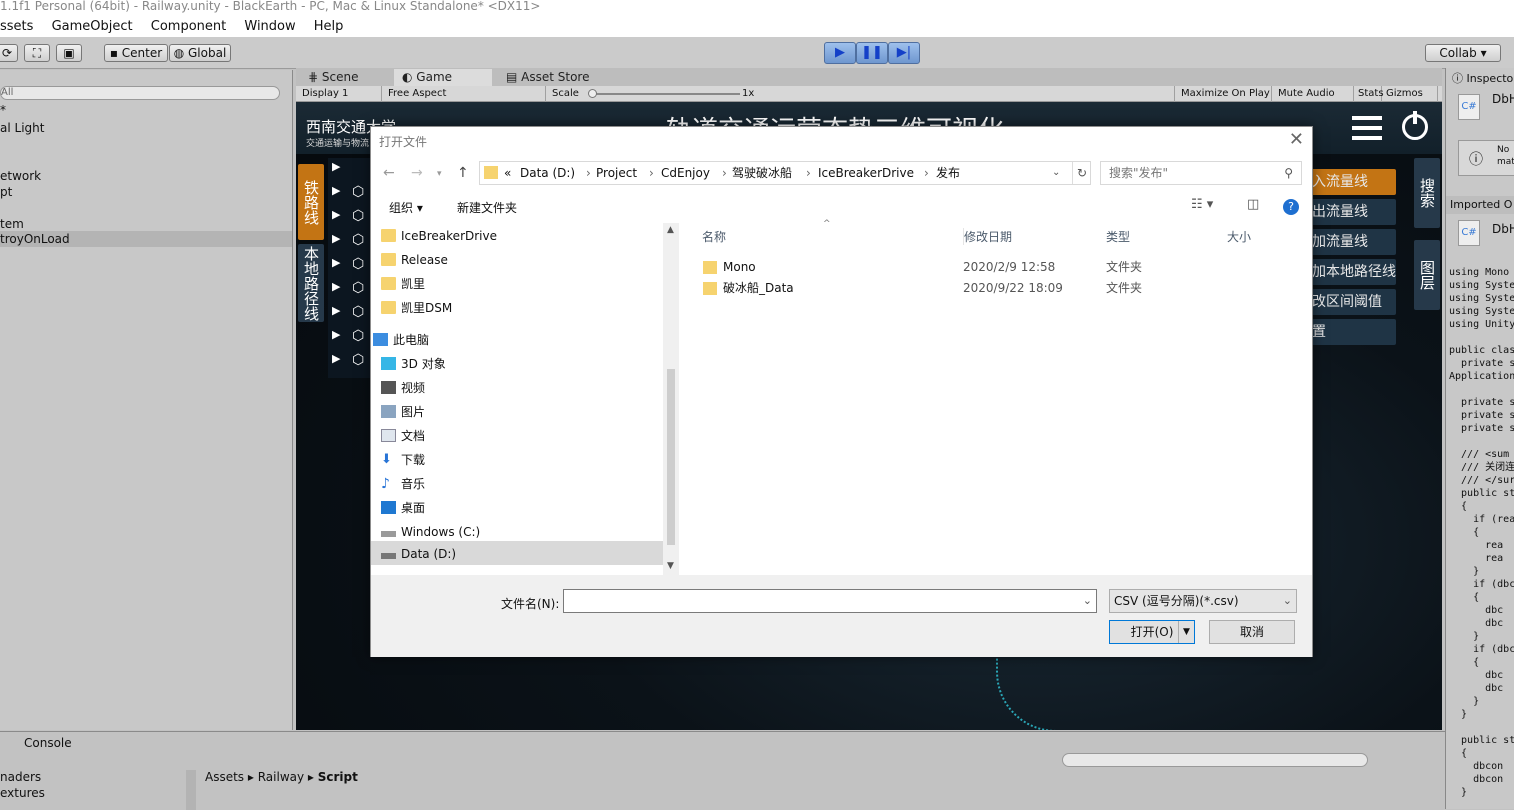 This screenshot has height=810, width=1514. Describe the element at coordinates (1352, 182) in the screenshot. I see `button-inflow-lines: 入流量线` at that location.